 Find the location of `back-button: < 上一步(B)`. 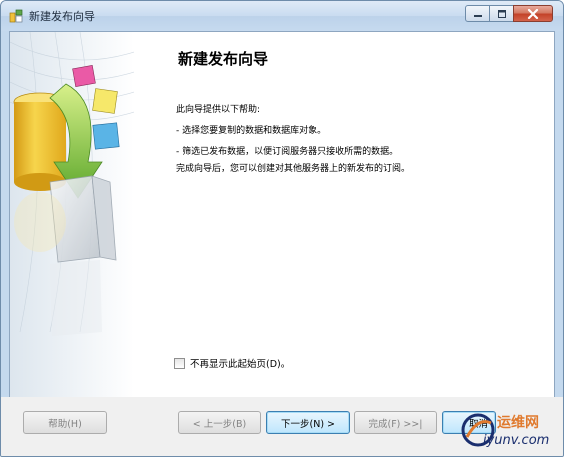

back-button: < 上一步(B) is located at coordinates (219, 422).